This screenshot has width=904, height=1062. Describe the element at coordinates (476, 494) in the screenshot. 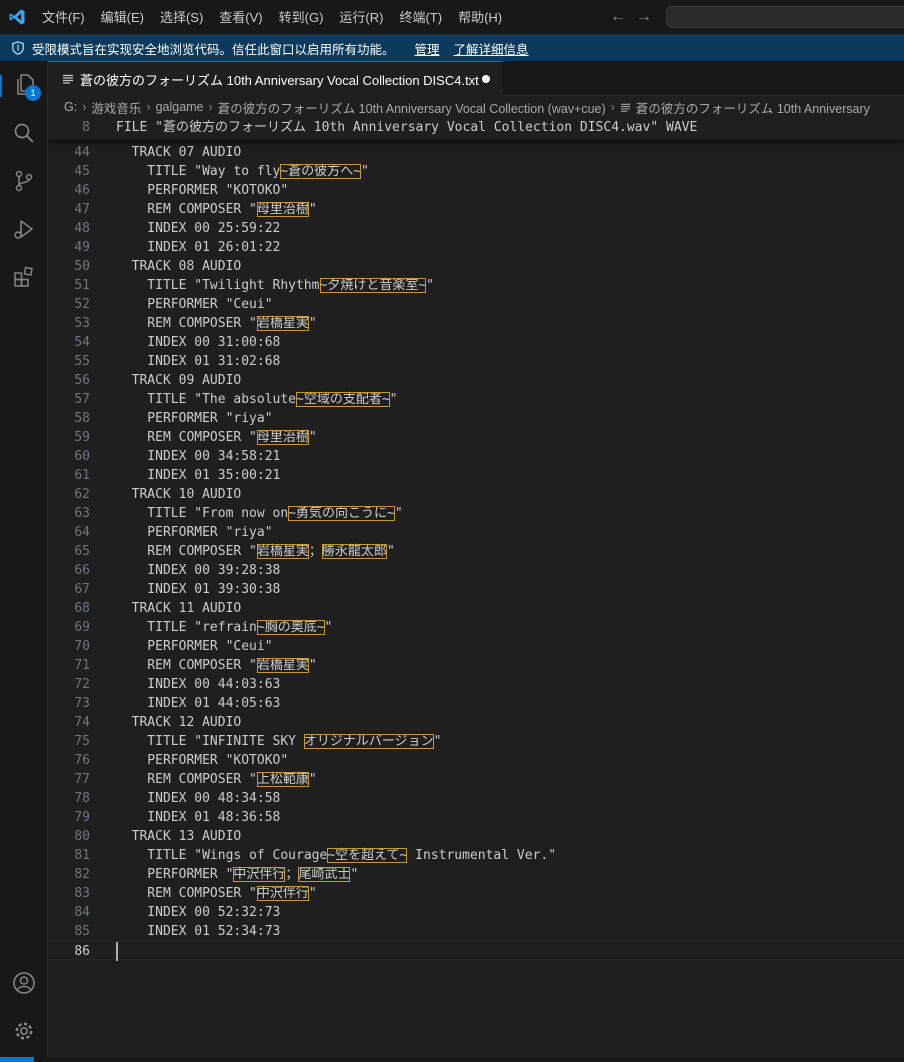

I see `code-line: 62 TRACK 10 AUDIO` at that location.